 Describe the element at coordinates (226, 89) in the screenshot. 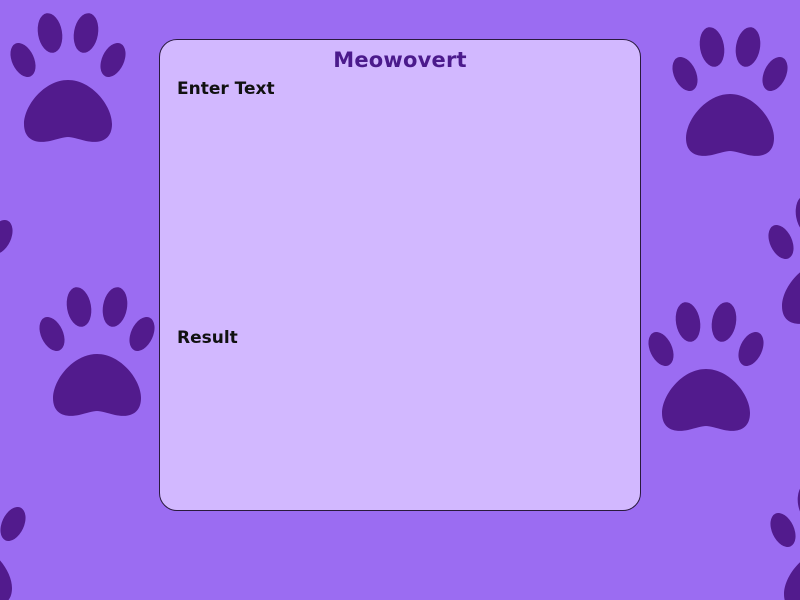

I see `enter-text-label: Enter Text` at that location.